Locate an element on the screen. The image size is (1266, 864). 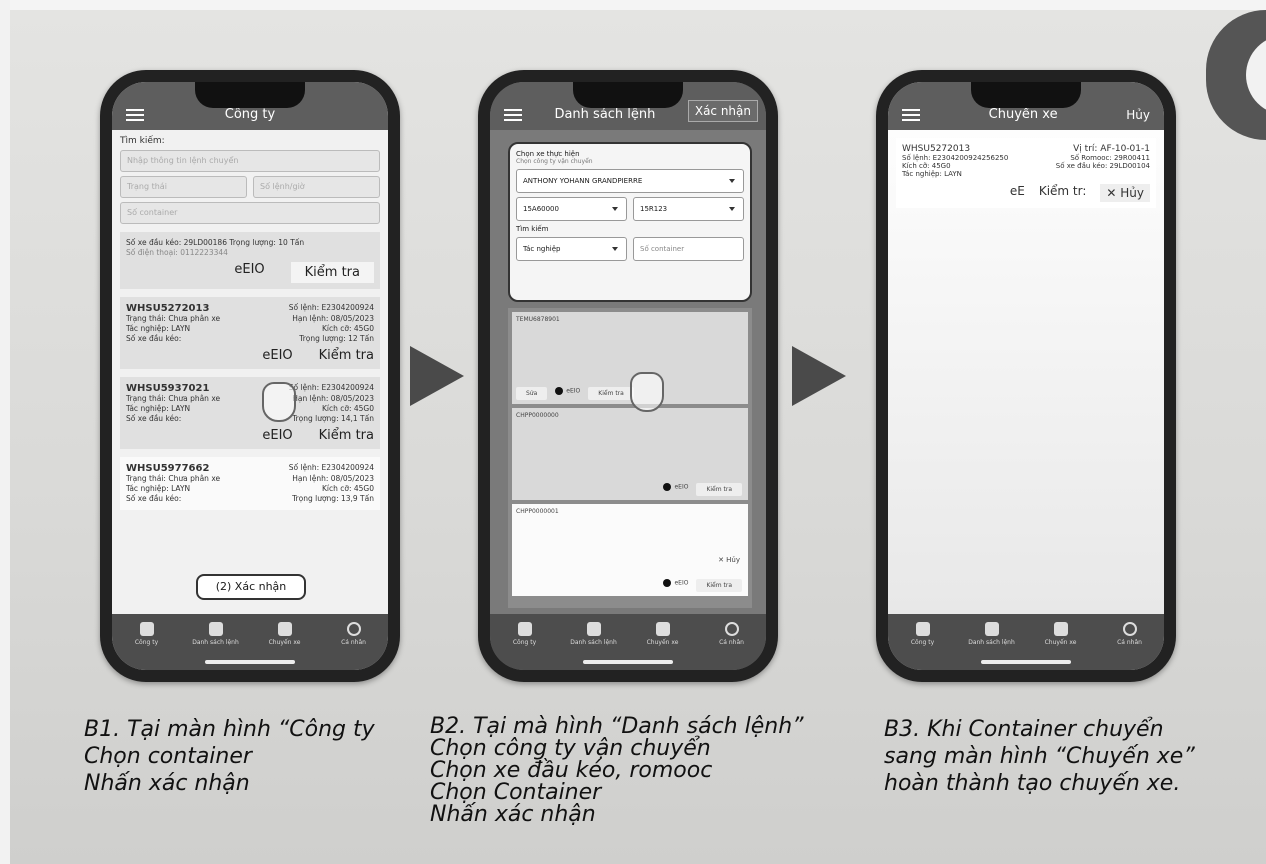
order-number: Số lệnh: E2304200924 is located at coordinates (331, 387).